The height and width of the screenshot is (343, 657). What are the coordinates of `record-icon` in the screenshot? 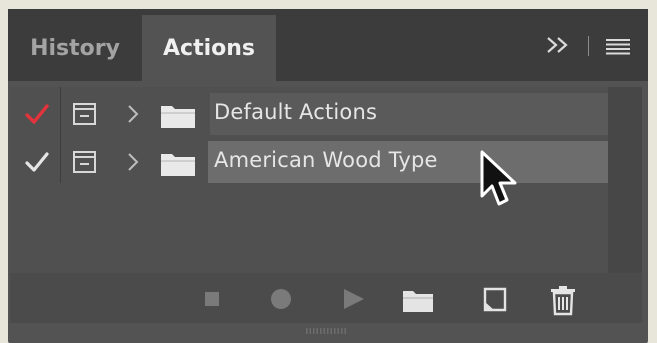 It's located at (281, 298).